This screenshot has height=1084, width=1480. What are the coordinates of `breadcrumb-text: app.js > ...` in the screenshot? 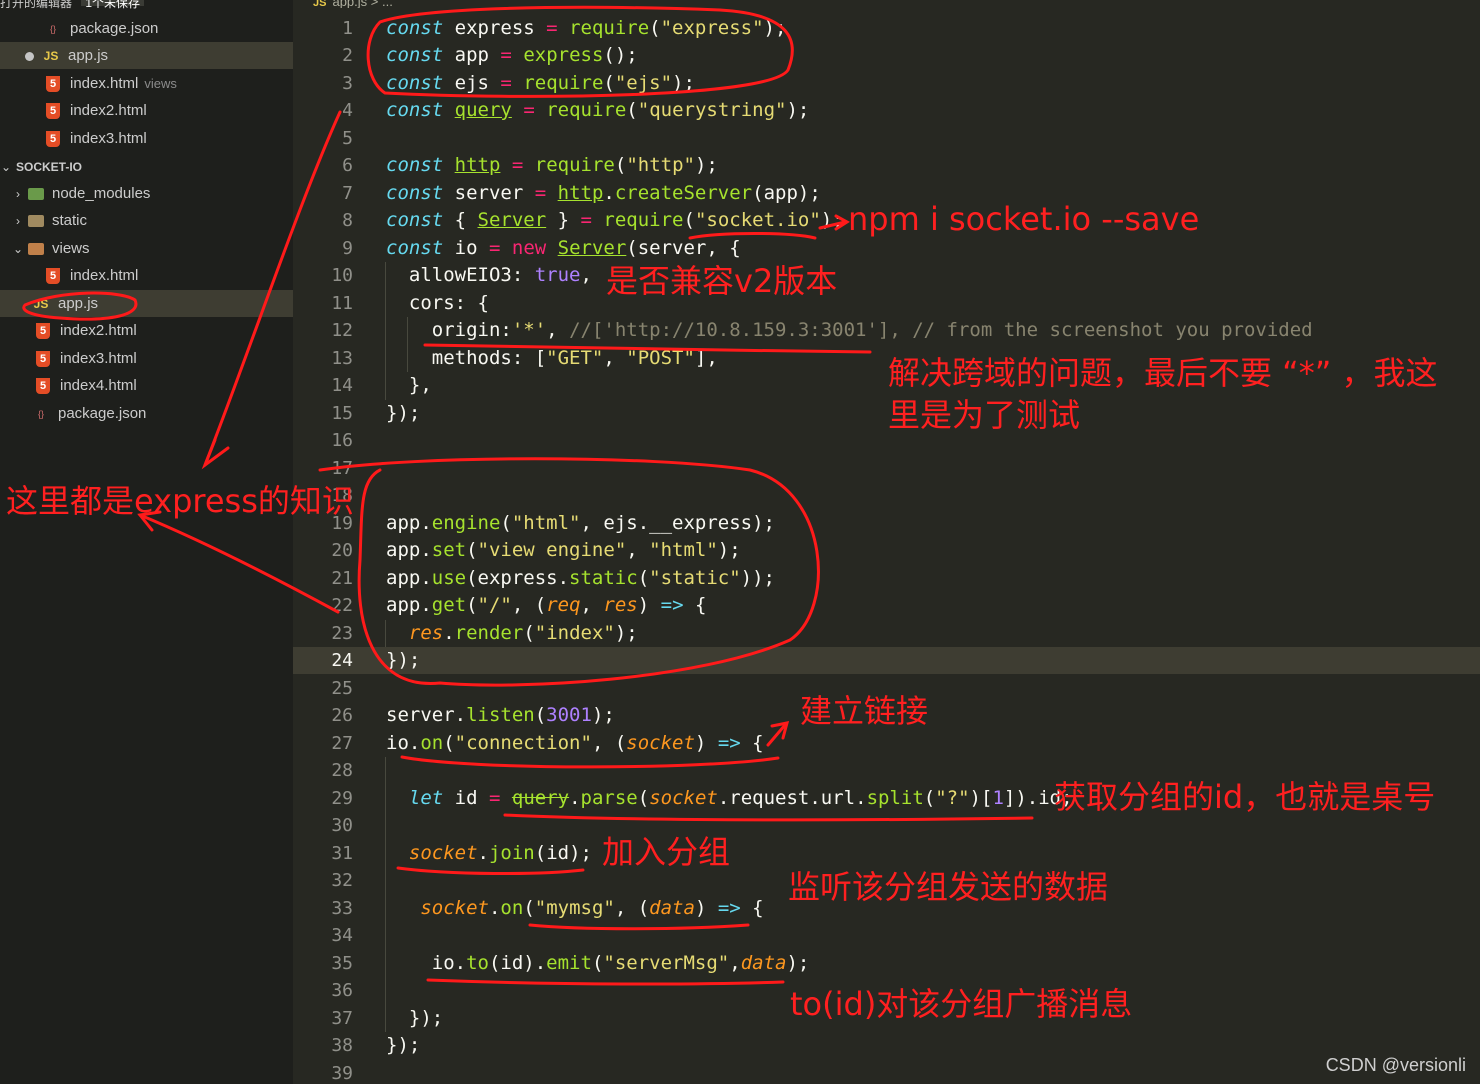 It's located at (362, 4).